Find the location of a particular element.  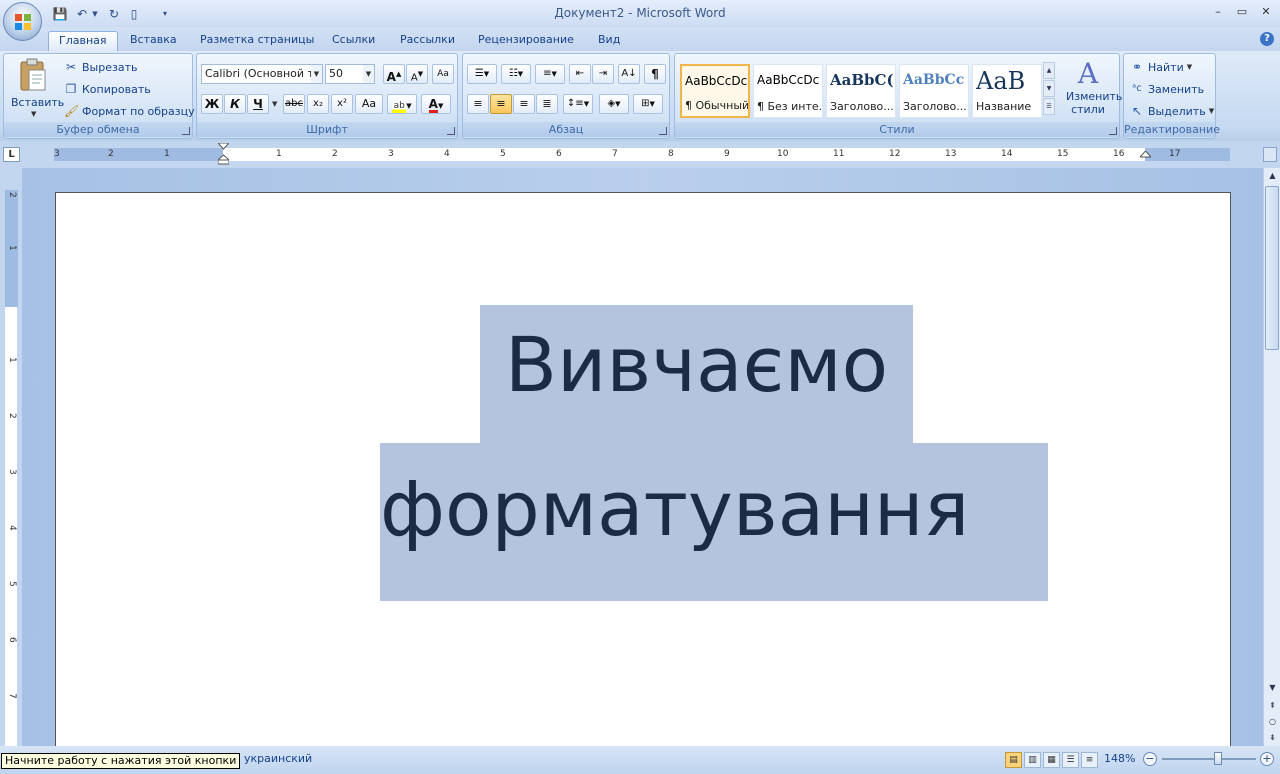

scroll-down-icon: ▼ is located at coordinates (1272, 688).